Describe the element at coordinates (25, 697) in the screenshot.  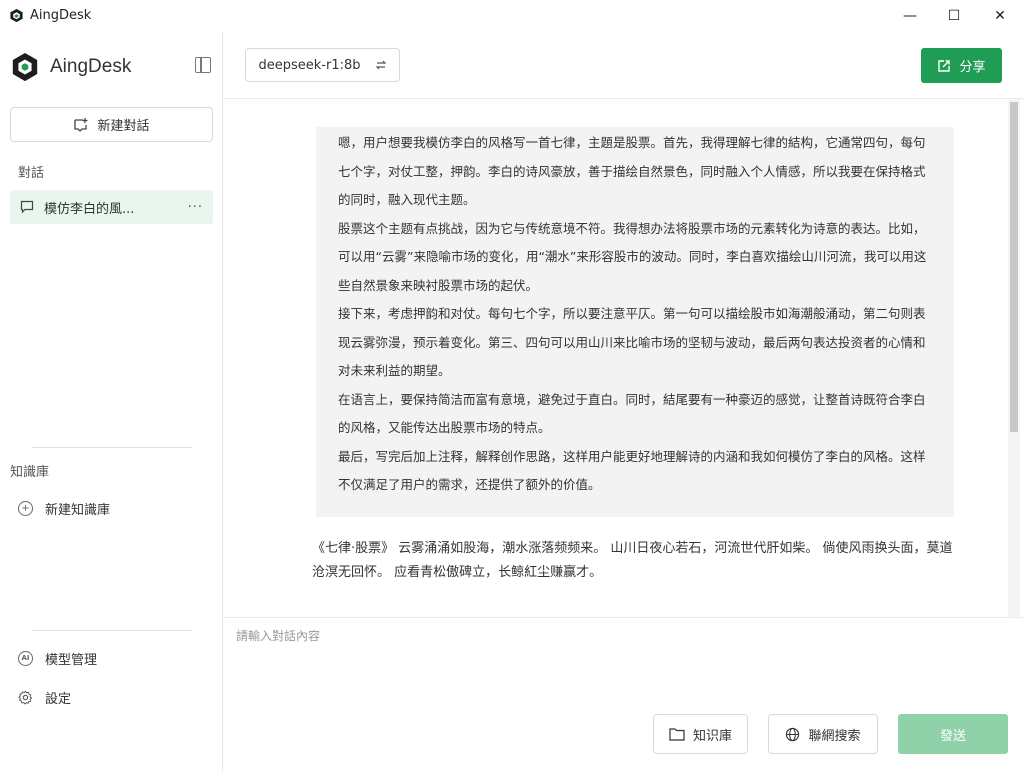
I see `gear-icon` at that location.